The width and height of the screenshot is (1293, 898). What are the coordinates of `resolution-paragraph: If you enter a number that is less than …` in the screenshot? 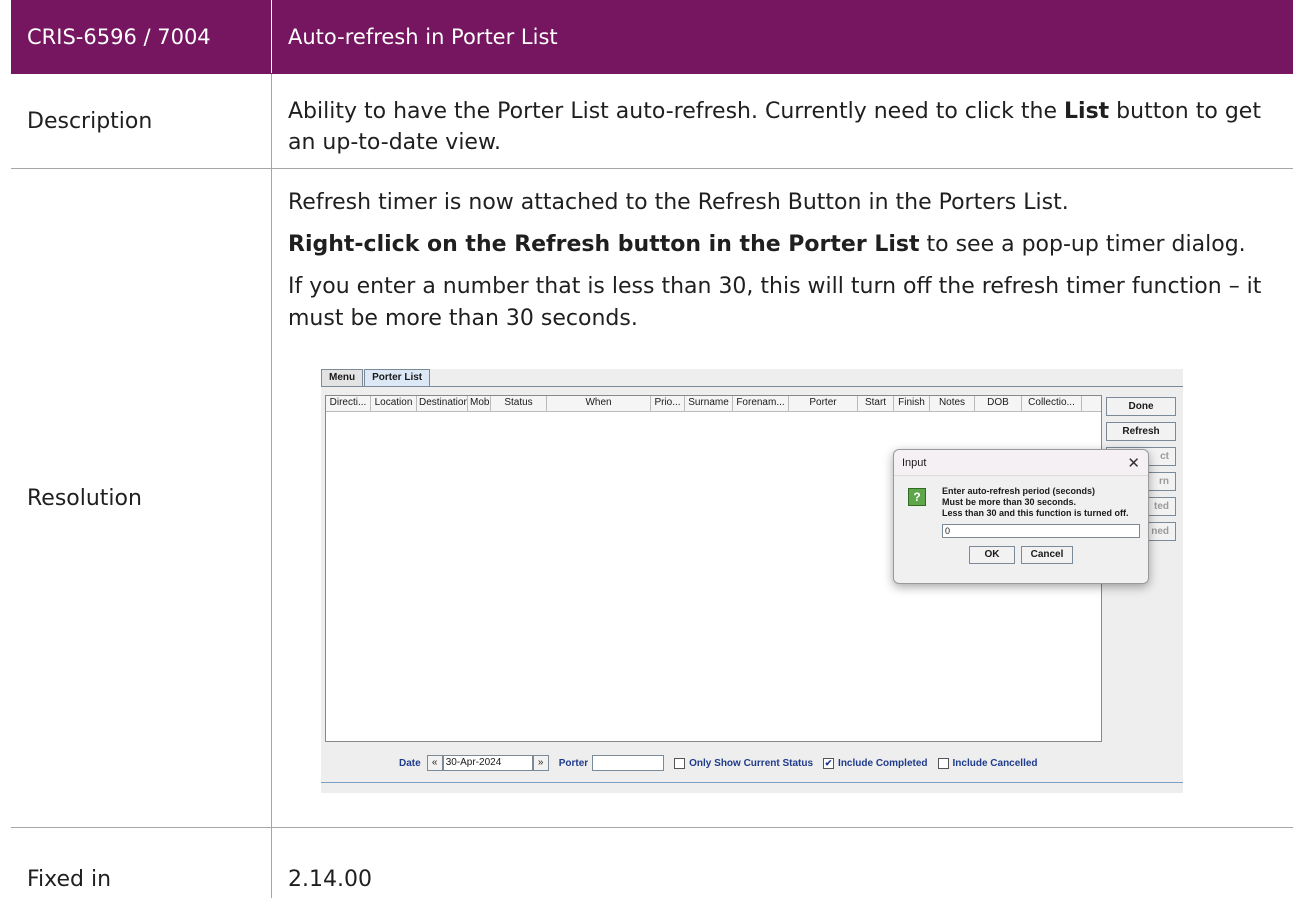 It's located at (775, 302).